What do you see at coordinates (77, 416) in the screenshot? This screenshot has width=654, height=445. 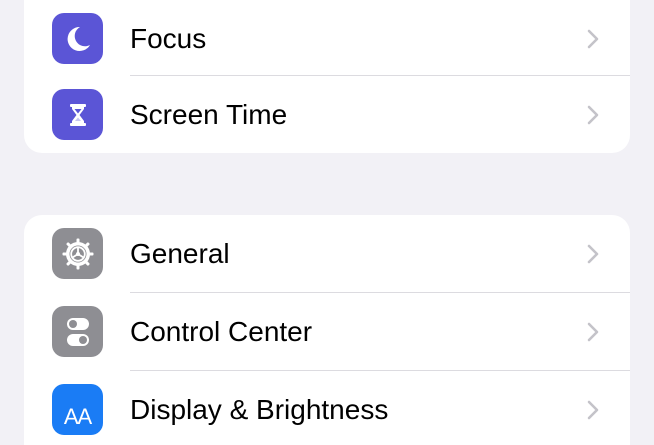 I see `text-size-glyph: AA` at bounding box center [77, 416].